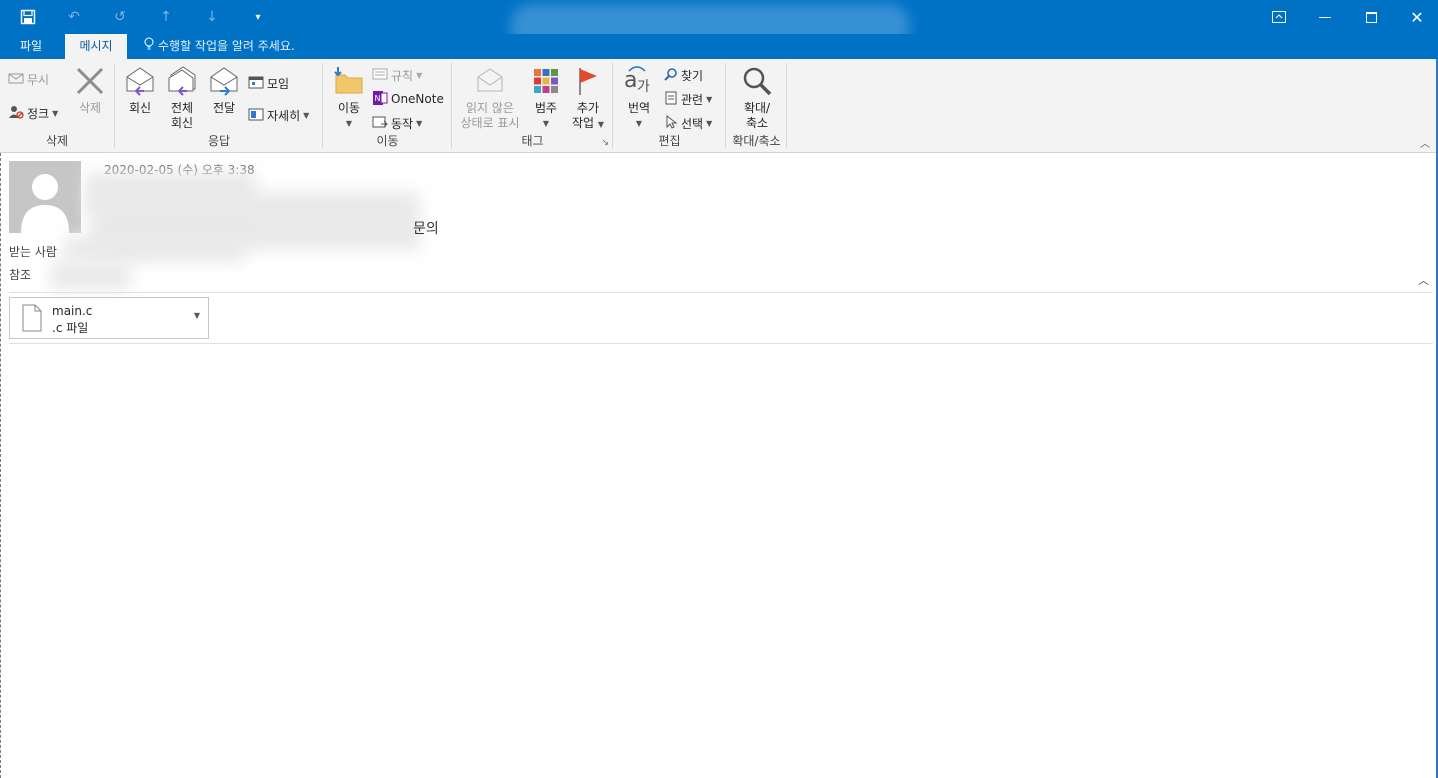  I want to click on rules-icon, so click(380, 75).